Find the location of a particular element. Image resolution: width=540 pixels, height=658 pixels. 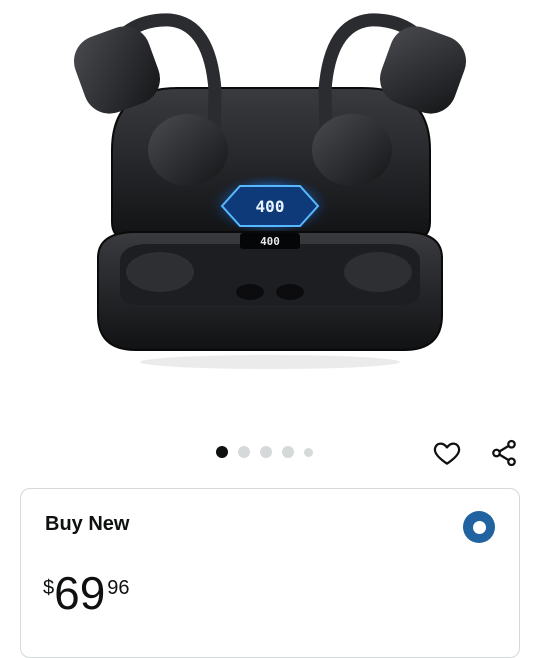

battery-display-small: 400 is located at coordinates (270, 241).